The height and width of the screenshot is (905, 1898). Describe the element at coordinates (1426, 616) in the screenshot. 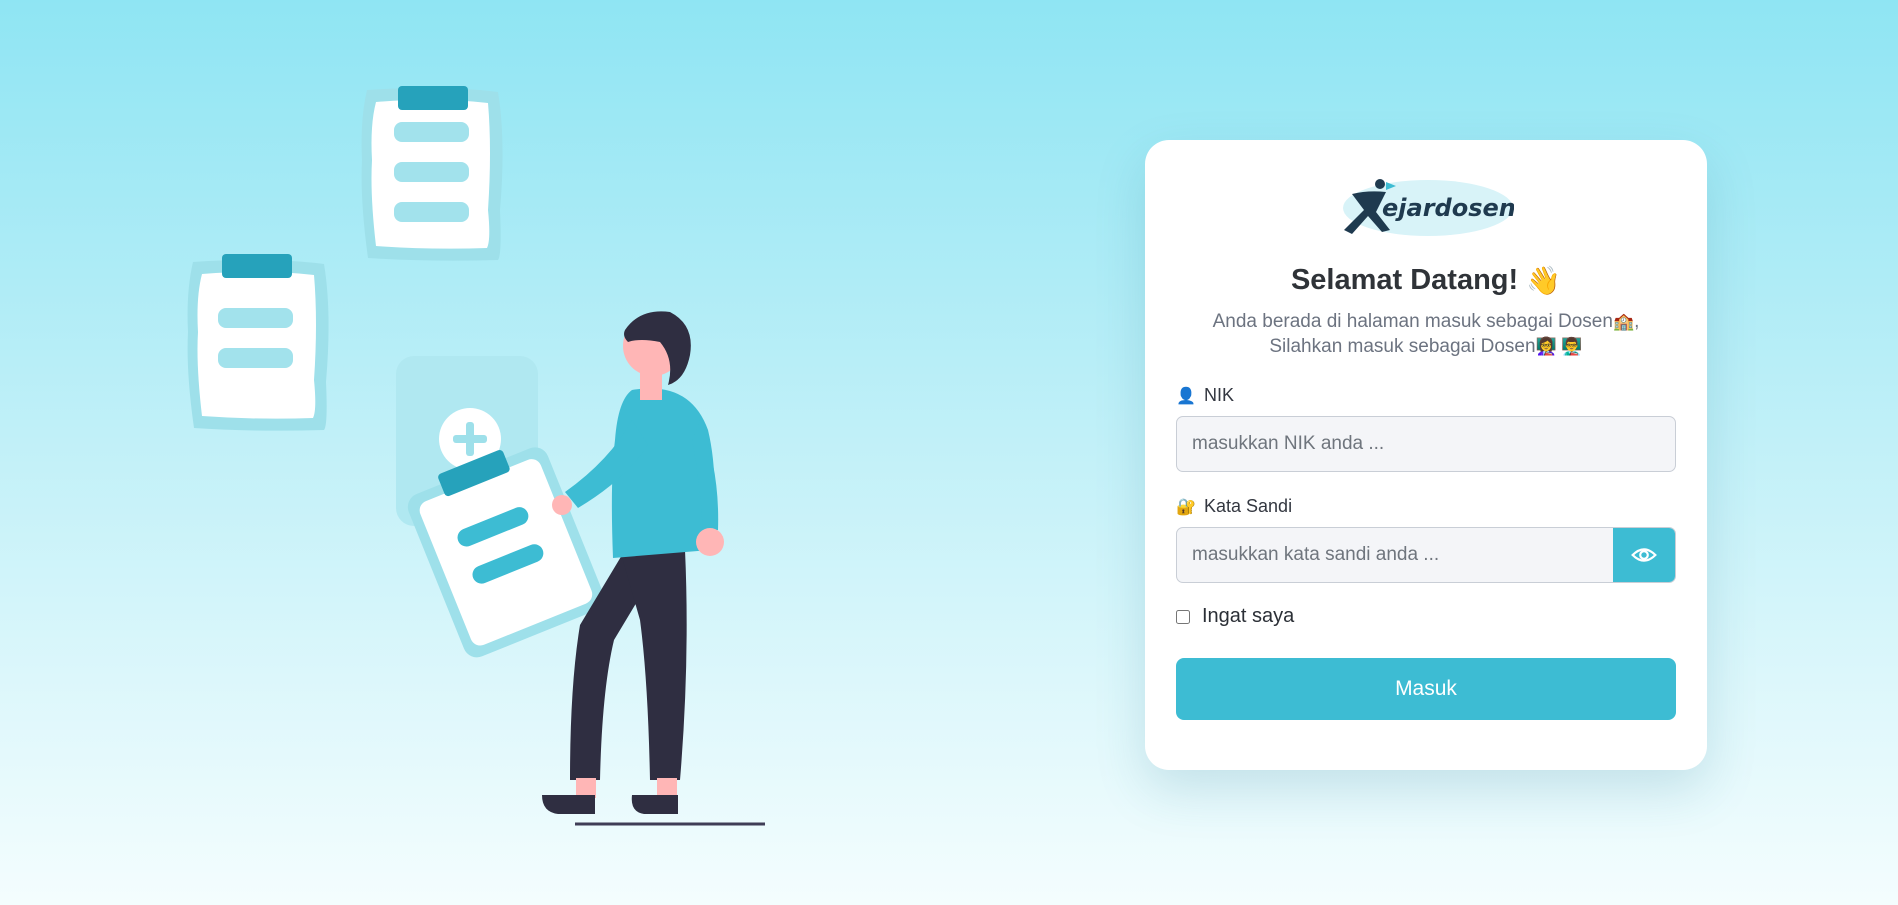

I see `remember-me-row: Ingat saya` at that location.